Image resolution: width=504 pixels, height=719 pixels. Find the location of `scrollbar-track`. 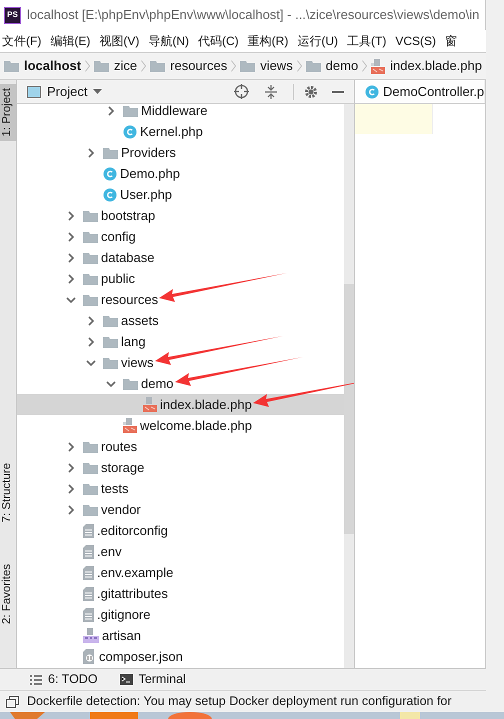

scrollbar-track is located at coordinates (349, 386).